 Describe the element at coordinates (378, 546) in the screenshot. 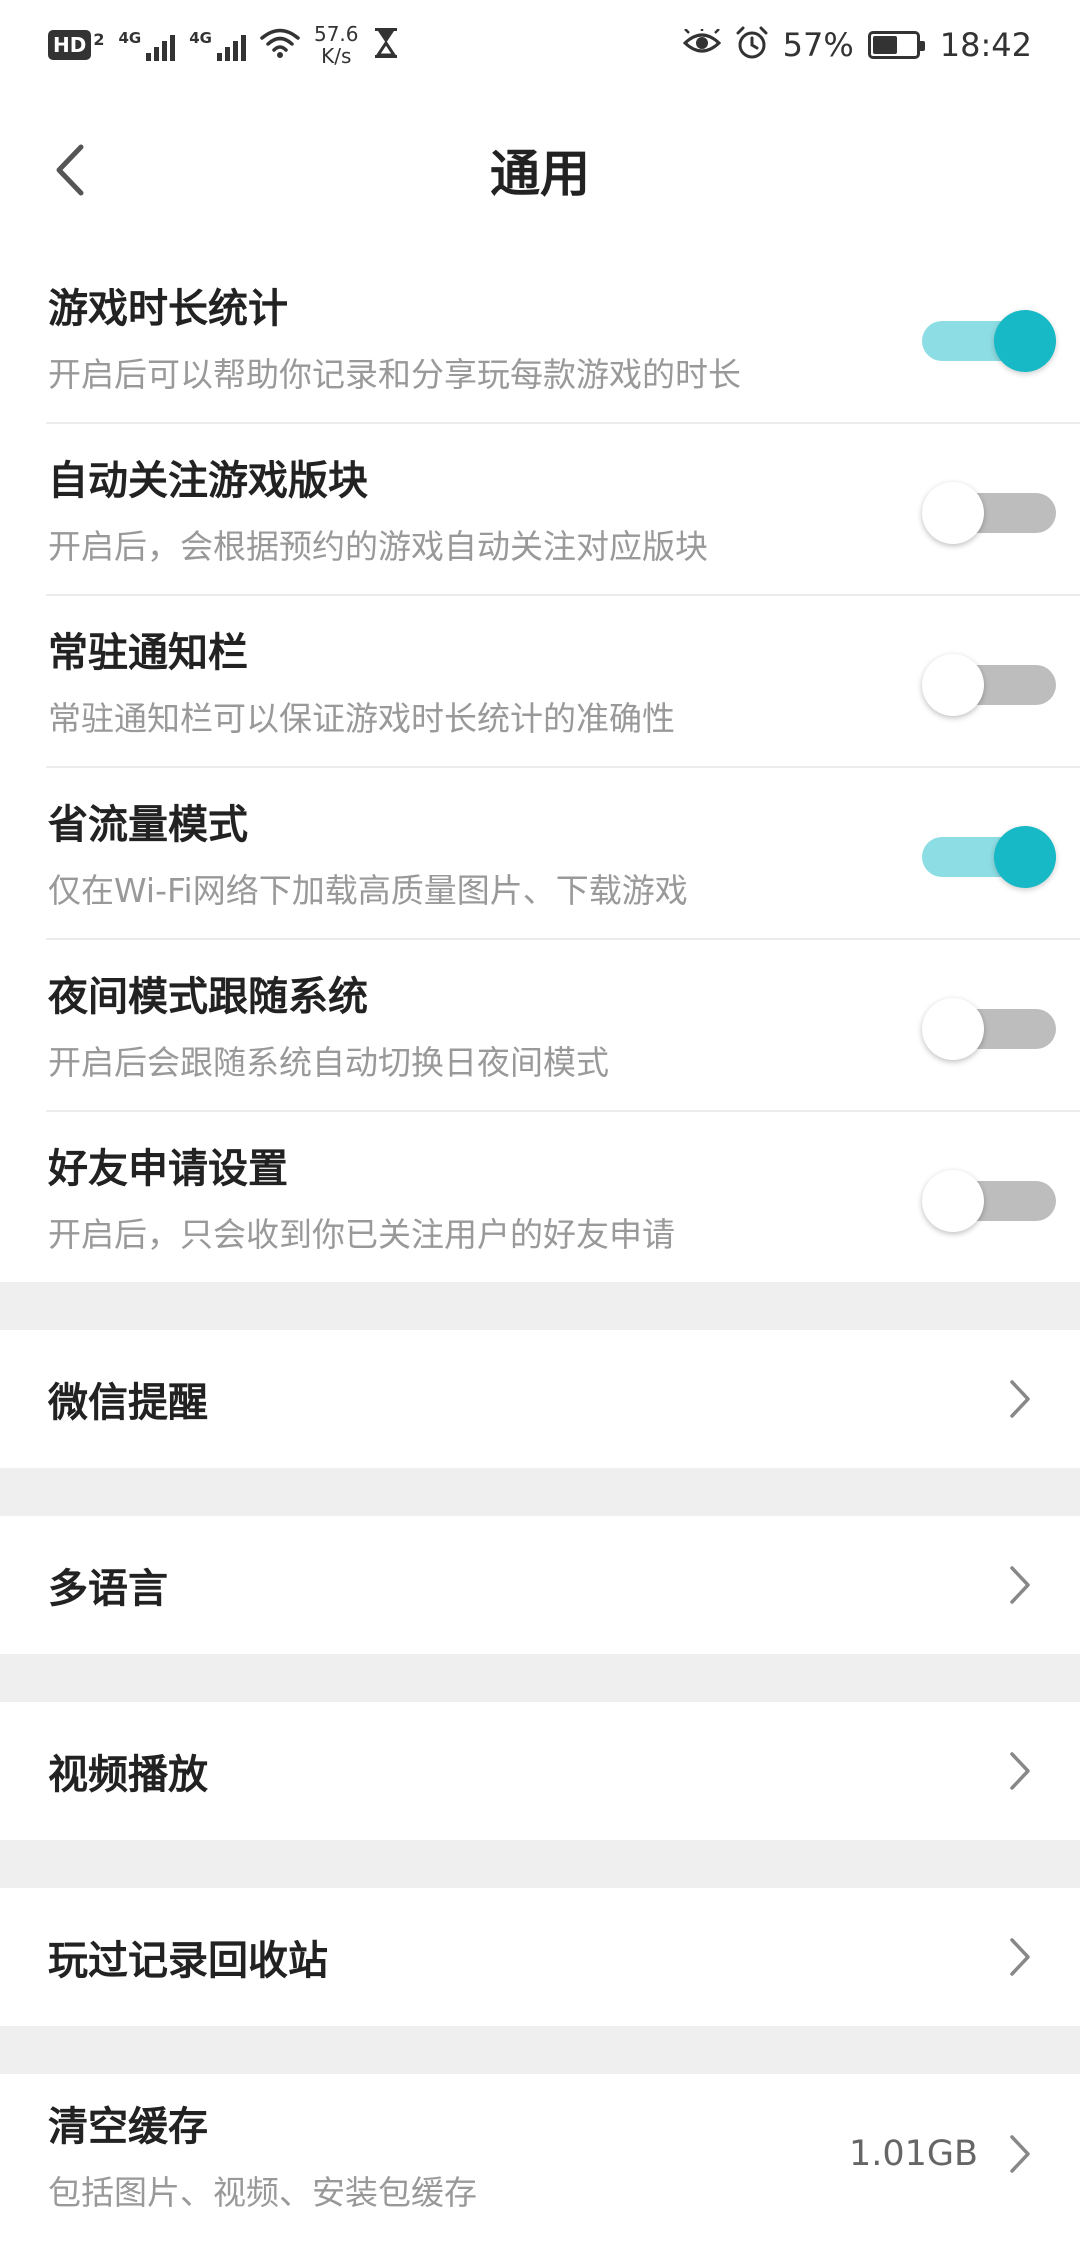

I see `toggle-row-desc: 开启后，会根据预约的游戏自动关注对应版块` at that location.